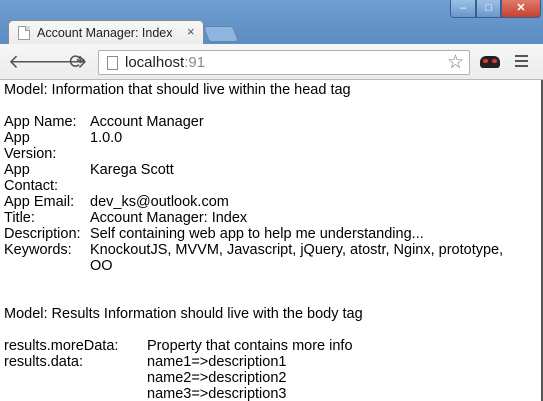 The image size is (543, 401). What do you see at coordinates (31, 186) in the screenshot?
I see `row-label: Contact:` at bounding box center [31, 186].